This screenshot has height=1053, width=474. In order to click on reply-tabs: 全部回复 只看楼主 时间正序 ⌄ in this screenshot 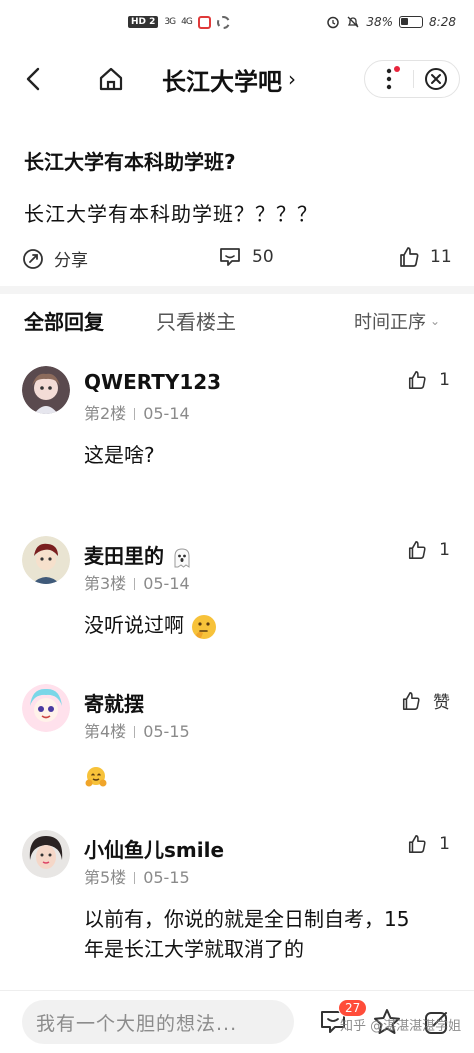, I will do `click(237, 320)`.